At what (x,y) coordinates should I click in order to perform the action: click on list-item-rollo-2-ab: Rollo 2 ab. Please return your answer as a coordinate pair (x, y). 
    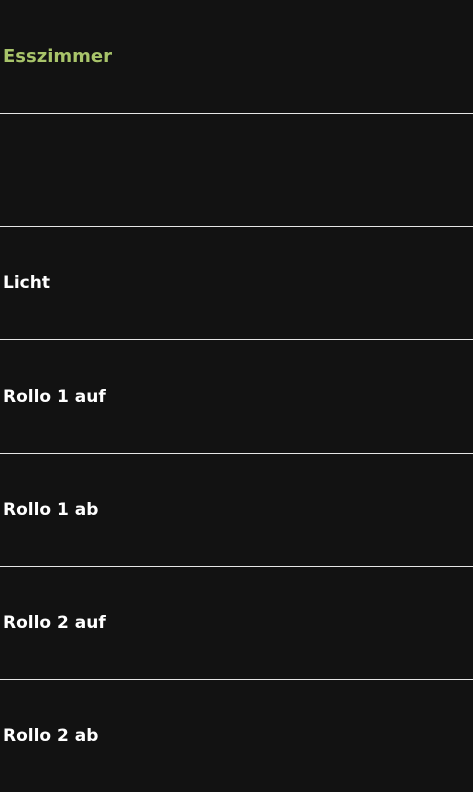
    Looking at the image, I should click on (236, 736).